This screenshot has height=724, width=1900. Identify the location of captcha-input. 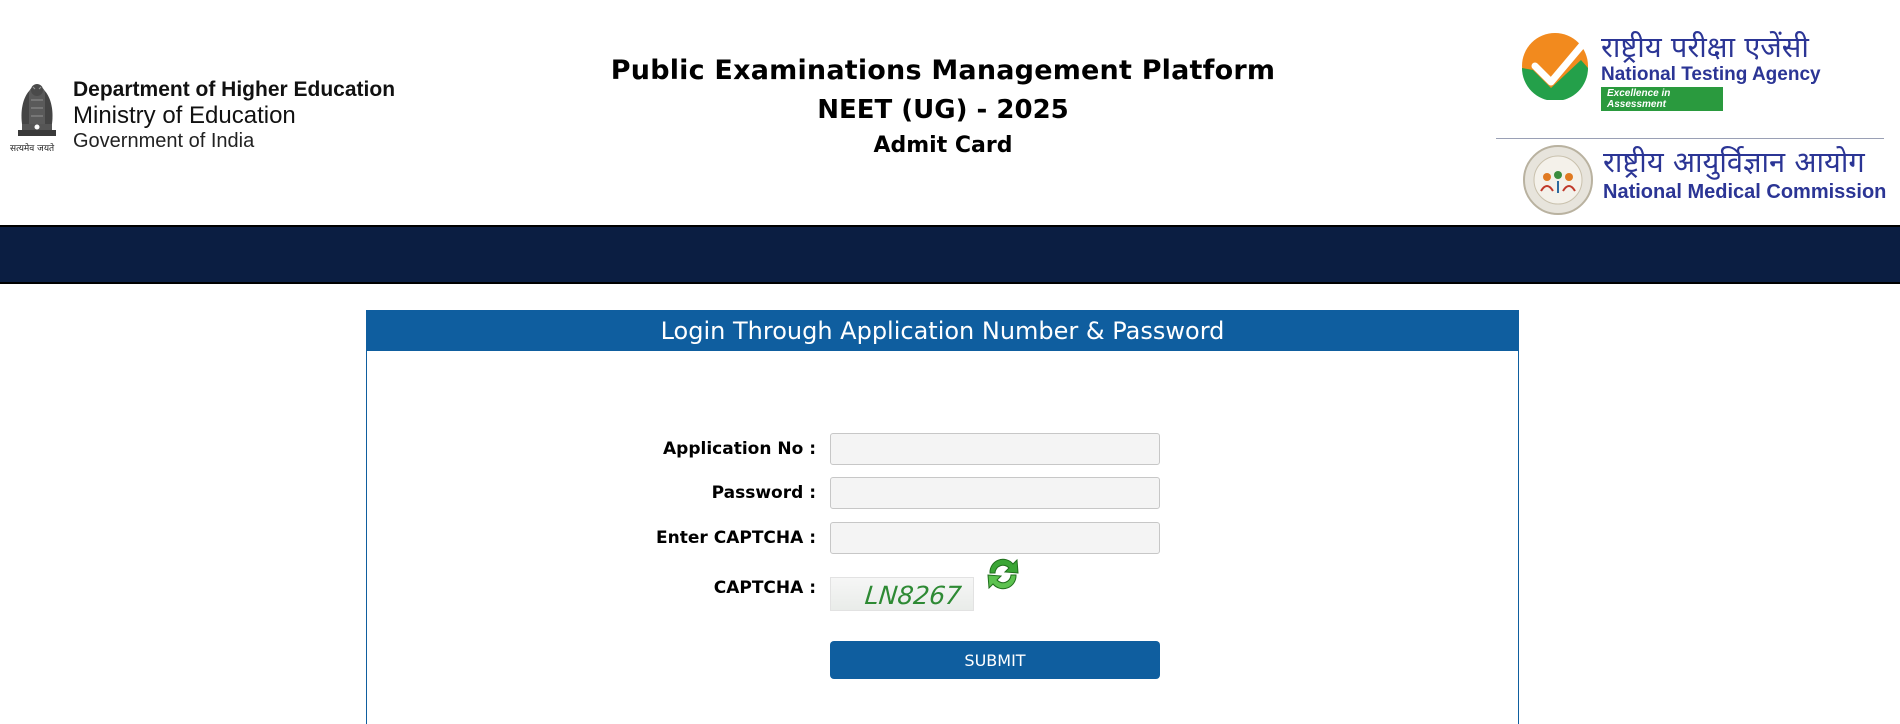
(995, 538).